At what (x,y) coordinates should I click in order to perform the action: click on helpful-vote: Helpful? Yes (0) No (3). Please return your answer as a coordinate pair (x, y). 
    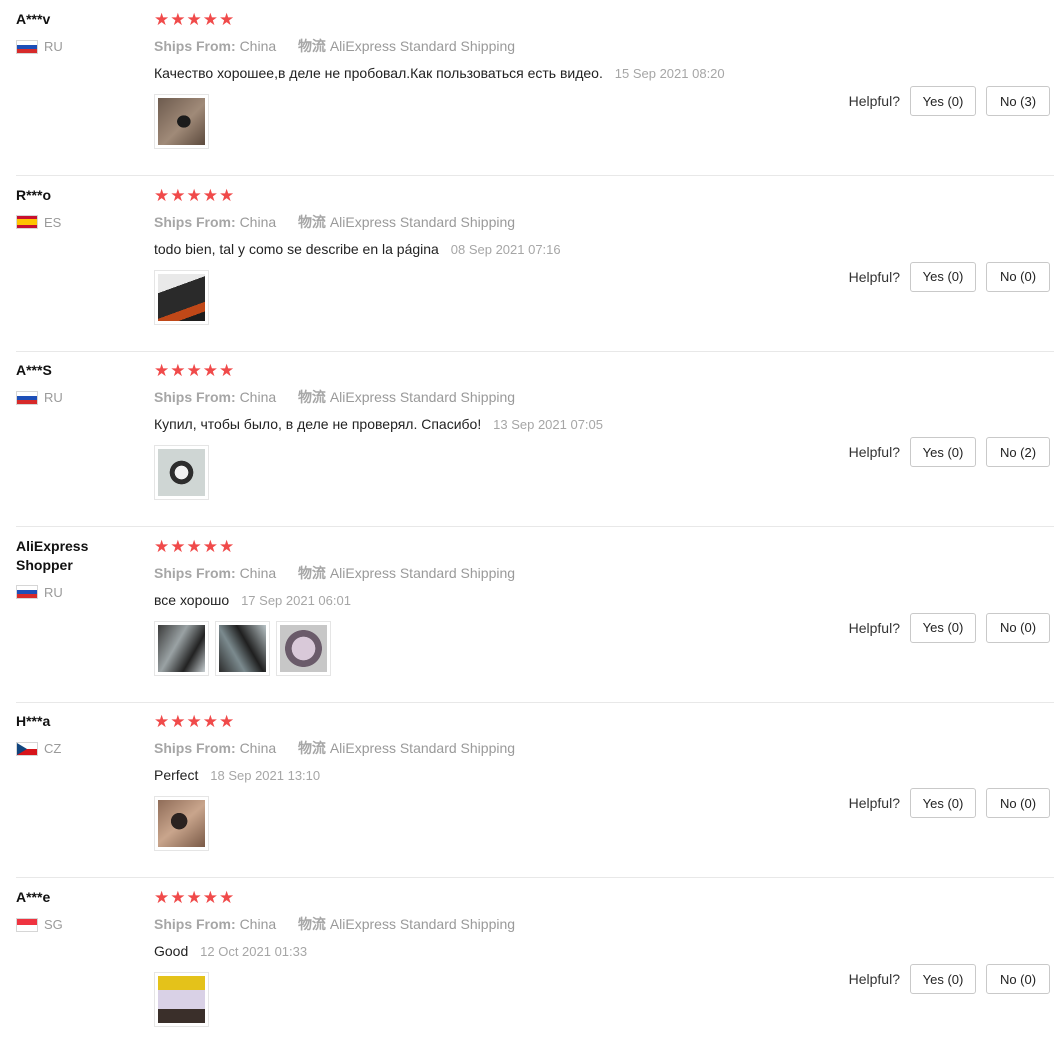
    Looking at the image, I should click on (949, 101).